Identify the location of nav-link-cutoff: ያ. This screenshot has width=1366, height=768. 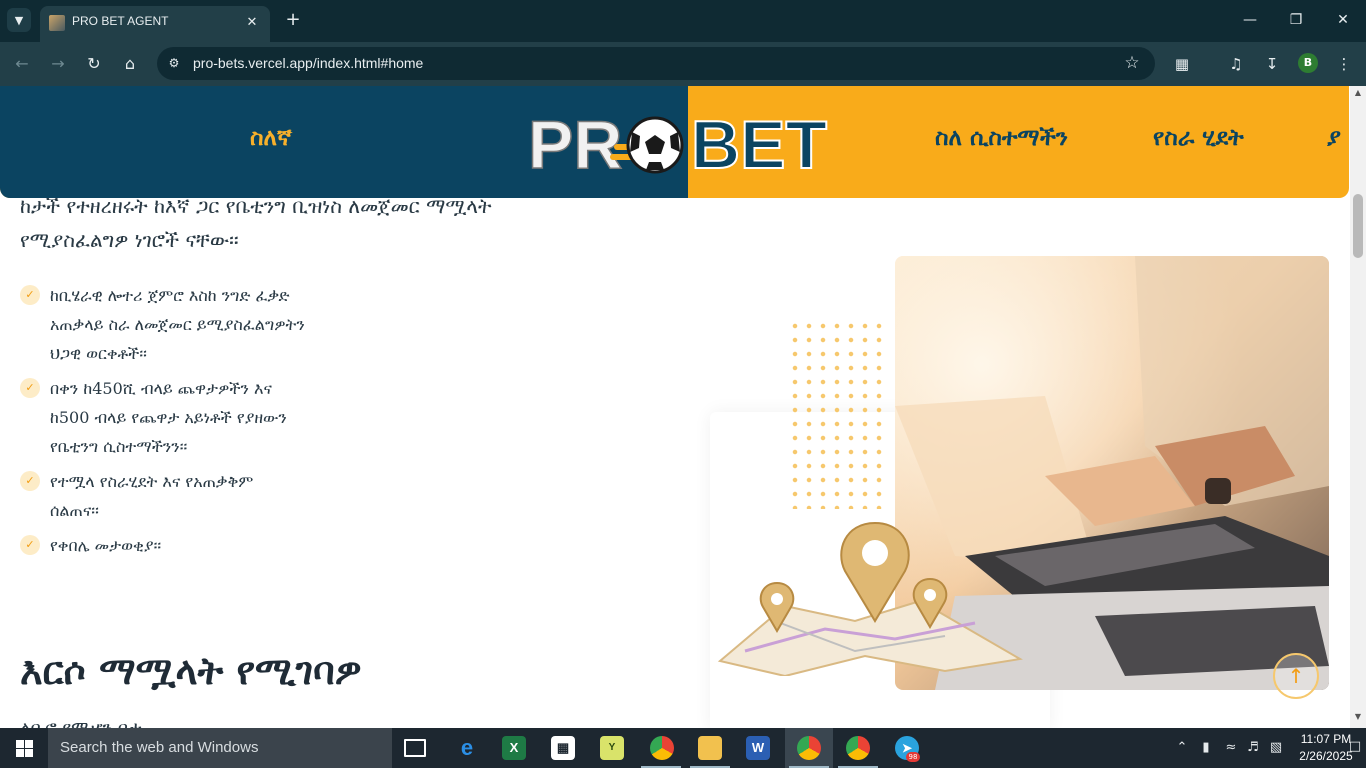
(1334, 137).